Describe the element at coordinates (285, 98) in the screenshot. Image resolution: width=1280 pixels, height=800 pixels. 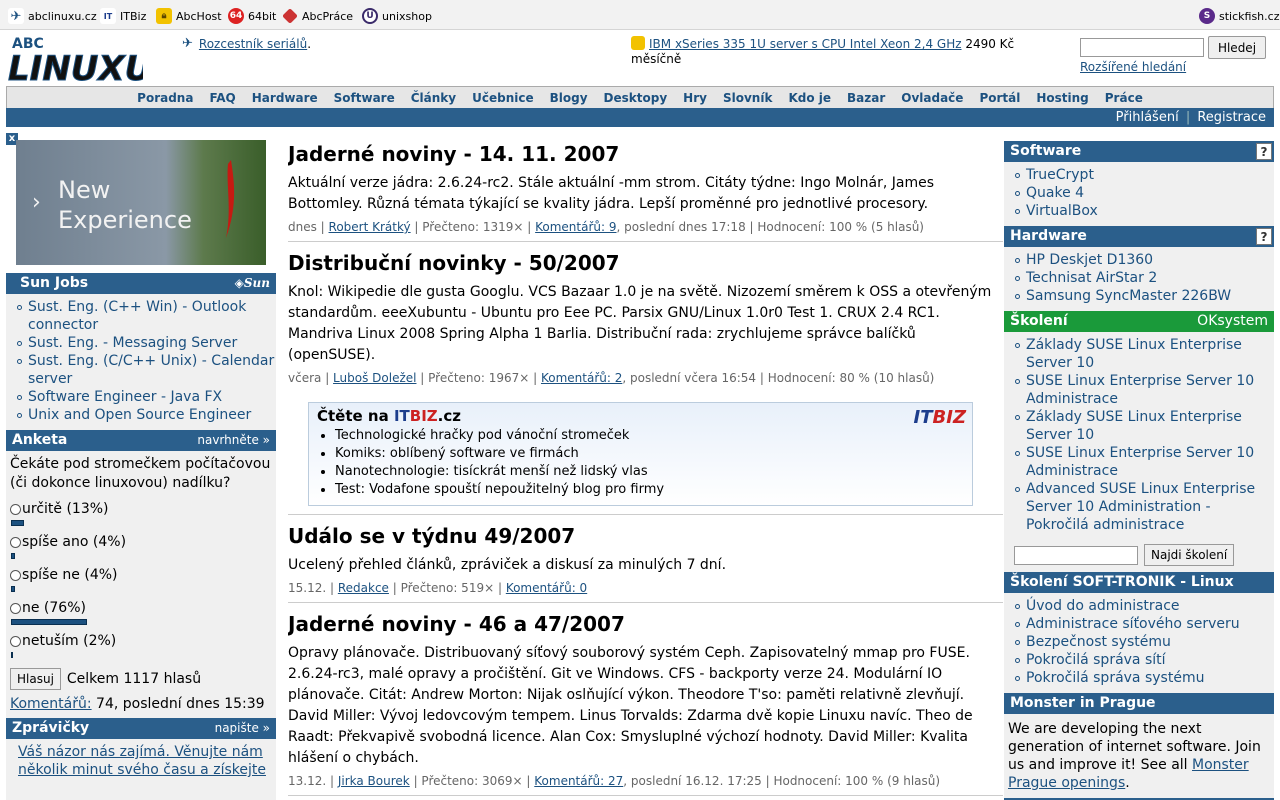
I see `menu-item-hardware: Hardware` at that location.